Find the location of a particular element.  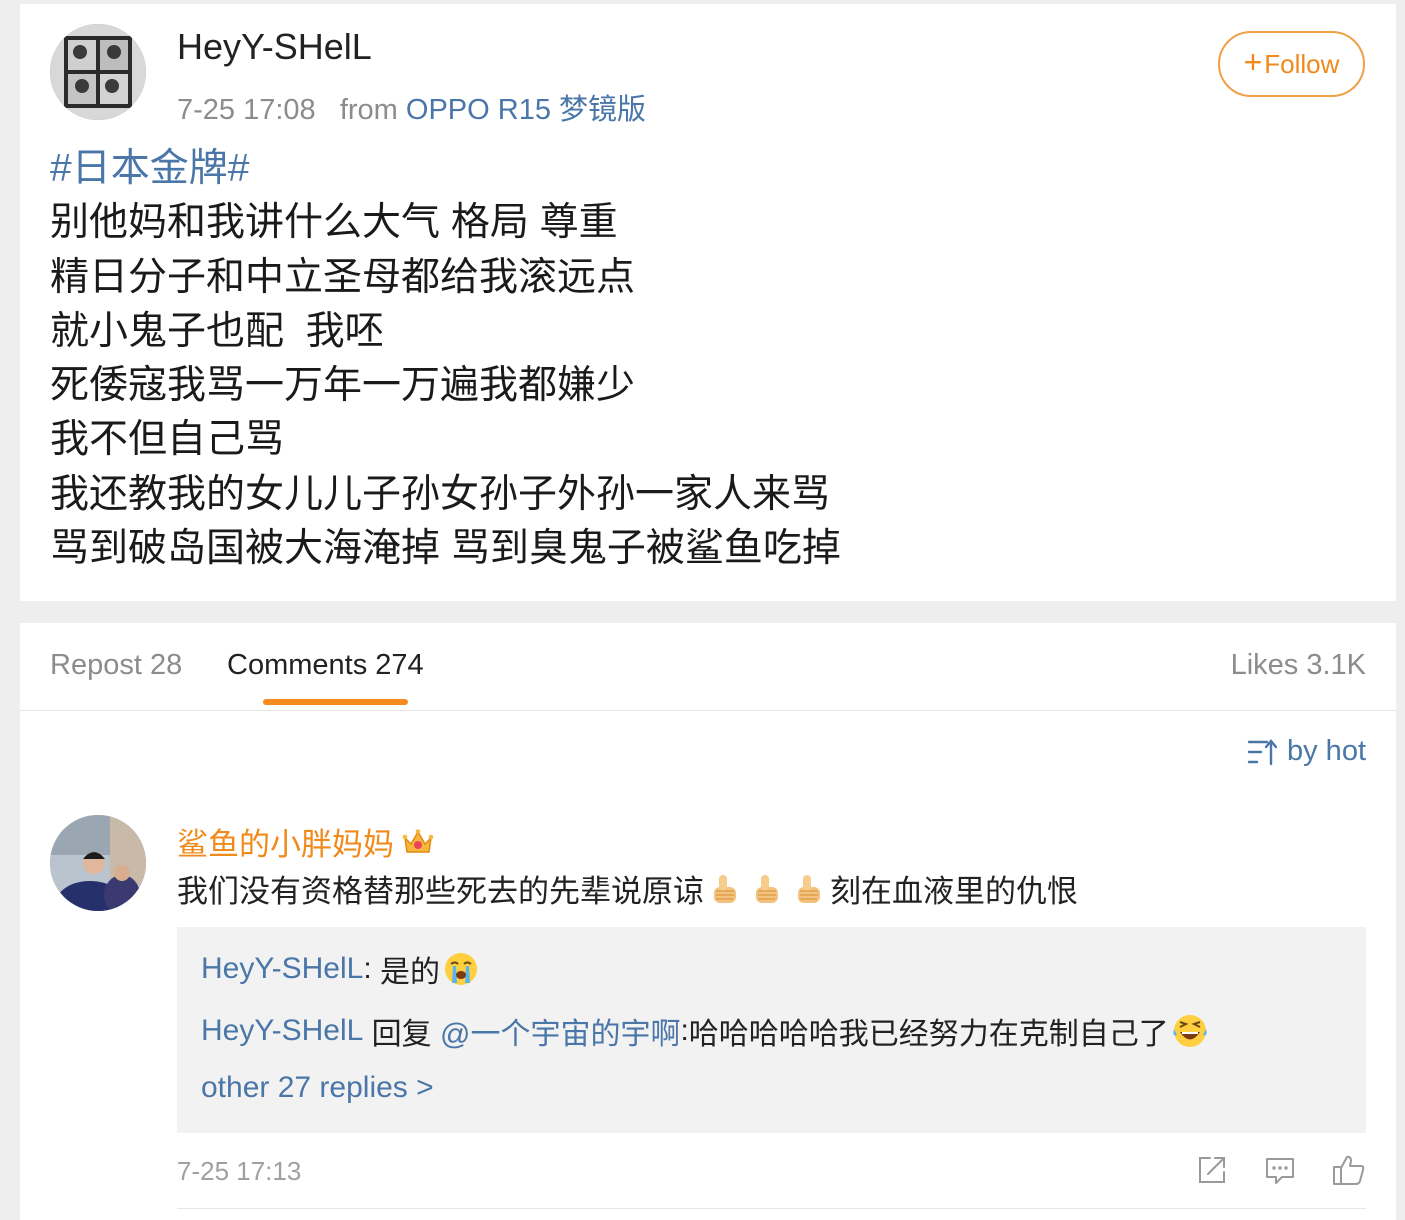

sort-by-hot-button: by hot is located at coordinates (1306, 751).